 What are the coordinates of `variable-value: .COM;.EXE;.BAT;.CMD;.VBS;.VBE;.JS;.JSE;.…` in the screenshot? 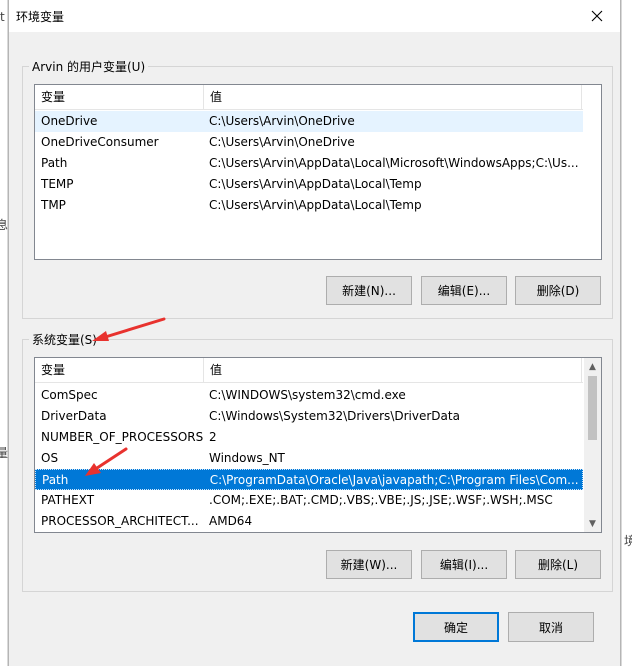 It's located at (381, 500).